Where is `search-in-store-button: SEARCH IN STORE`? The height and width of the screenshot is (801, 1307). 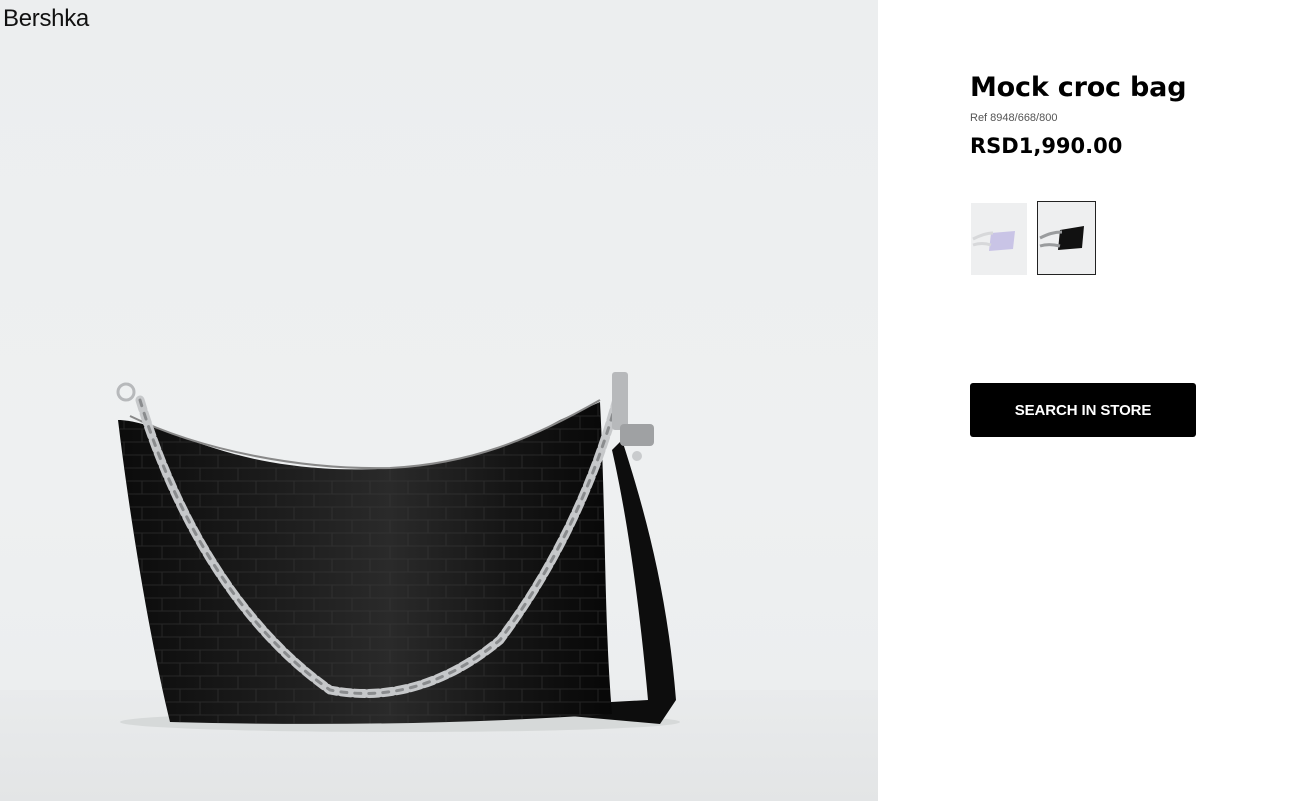
search-in-store-button: SEARCH IN STORE is located at coordinates (1083, 410).